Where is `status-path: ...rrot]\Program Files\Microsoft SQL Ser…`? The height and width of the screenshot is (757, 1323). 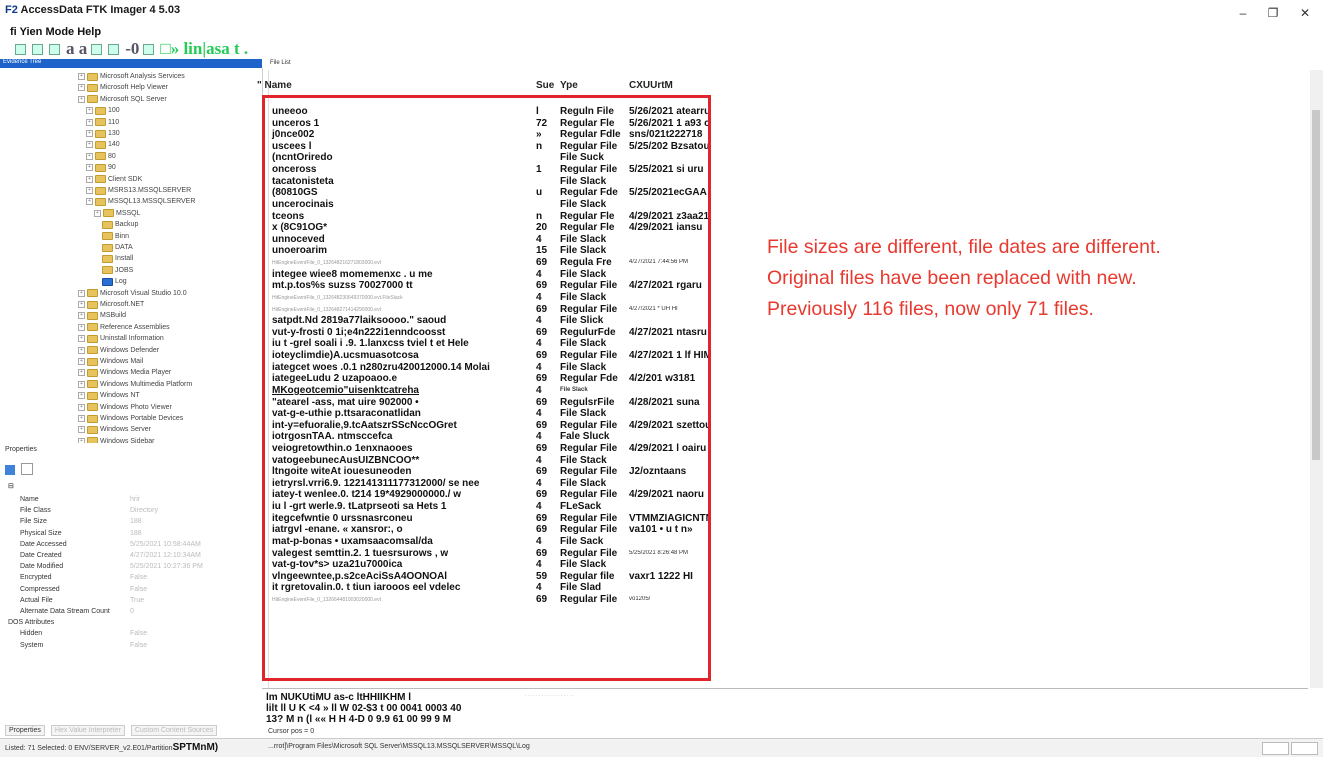 status-path: ...rrot]\Program Files\Microsoft SQL Ser… is located at coordinates (399, 746).